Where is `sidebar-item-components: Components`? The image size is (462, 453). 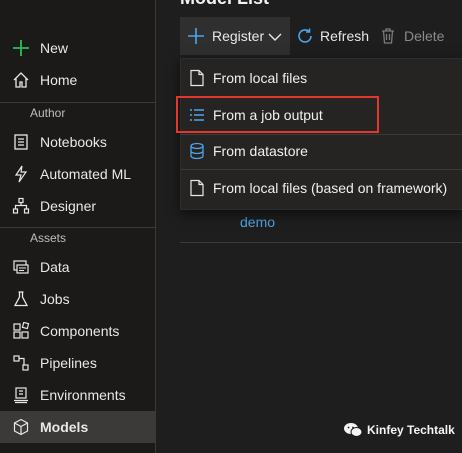 sidebar-item-components: Components is located at coordinates (77, 331).